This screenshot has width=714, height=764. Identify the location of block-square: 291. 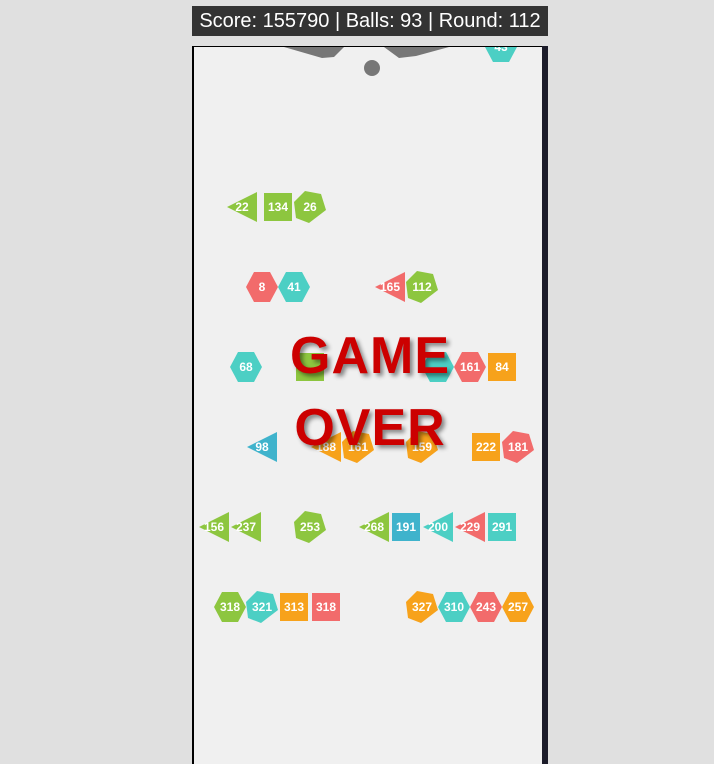
(502, 527).